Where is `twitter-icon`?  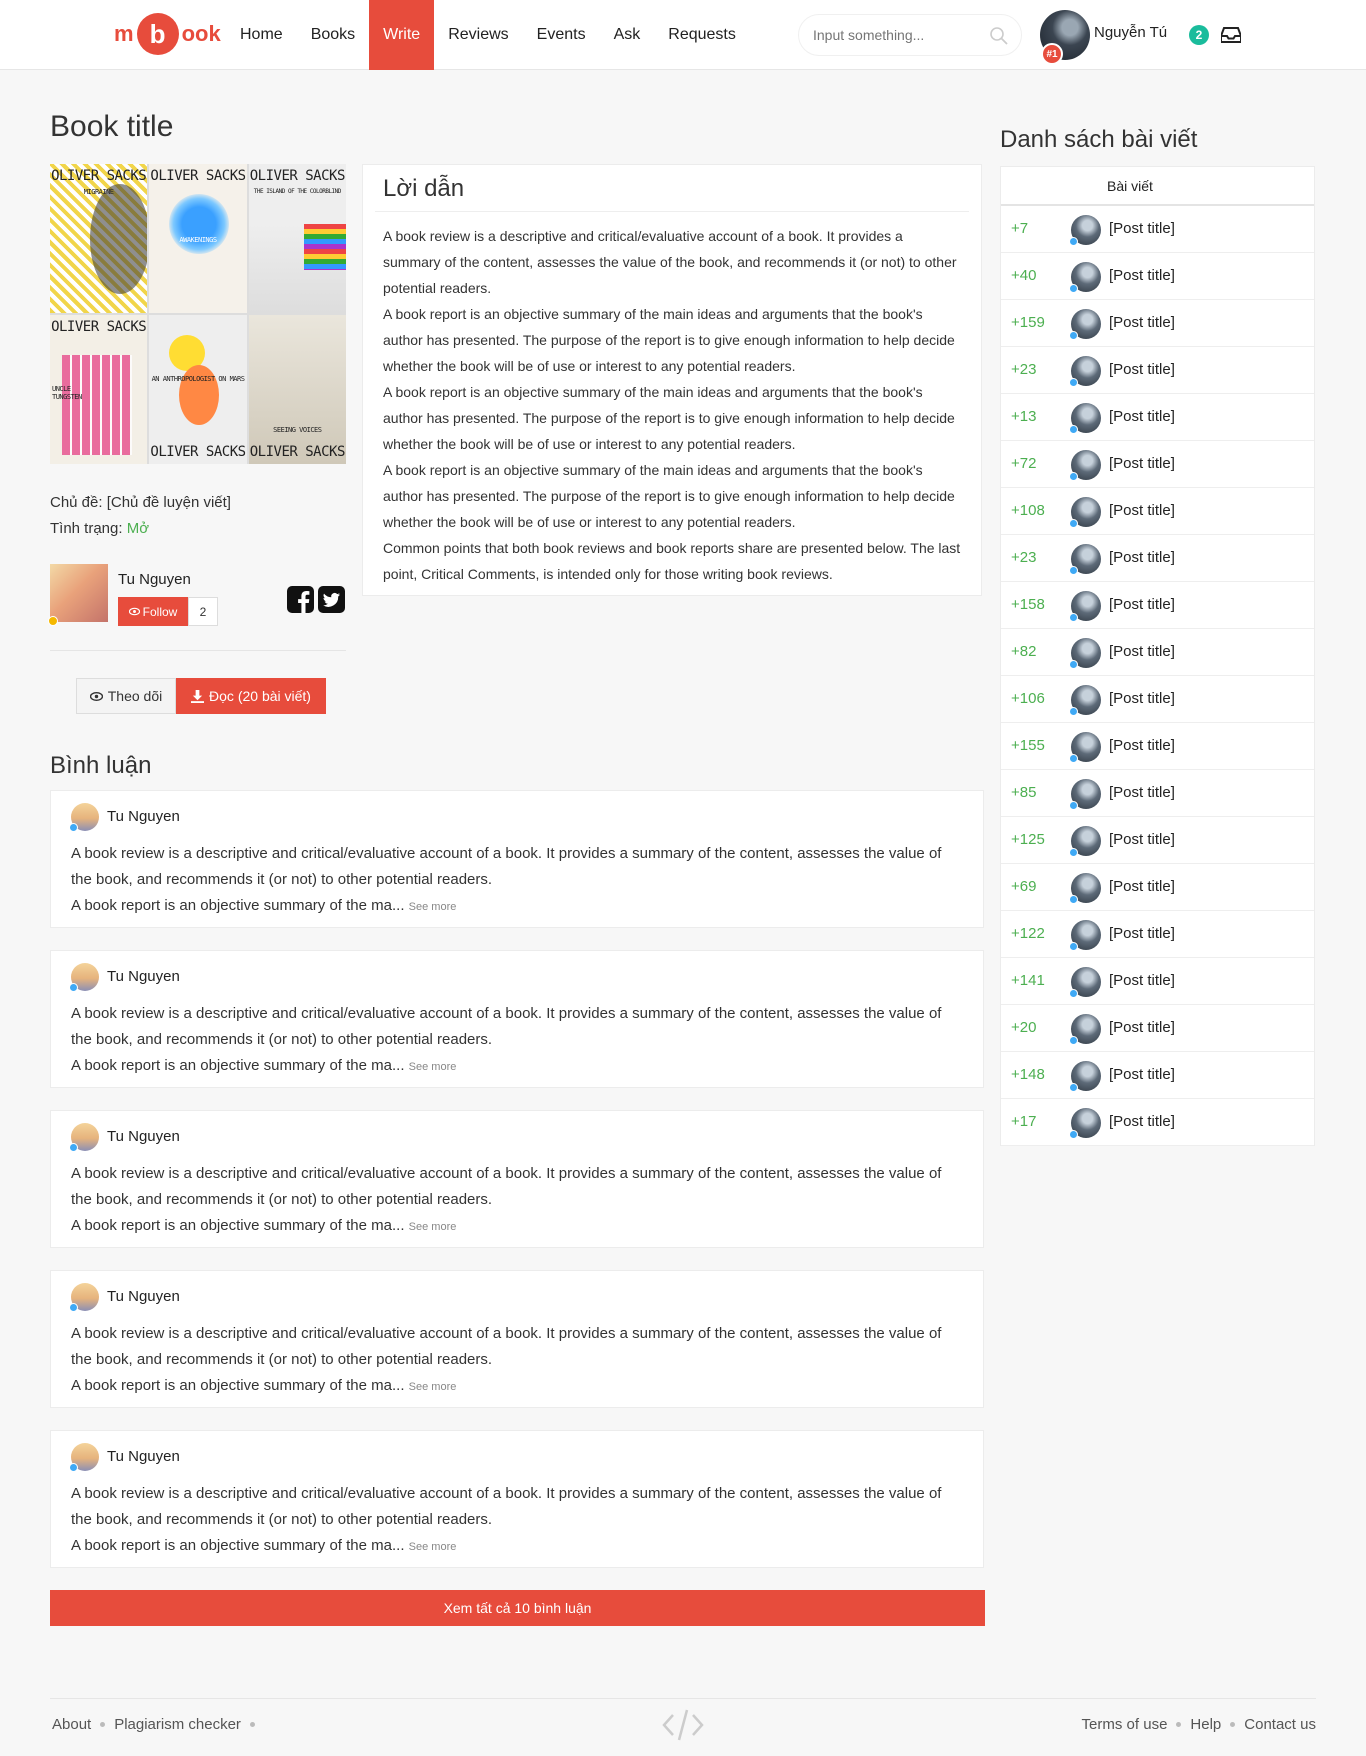
twitter-icon is located at coordinates (331, 599).